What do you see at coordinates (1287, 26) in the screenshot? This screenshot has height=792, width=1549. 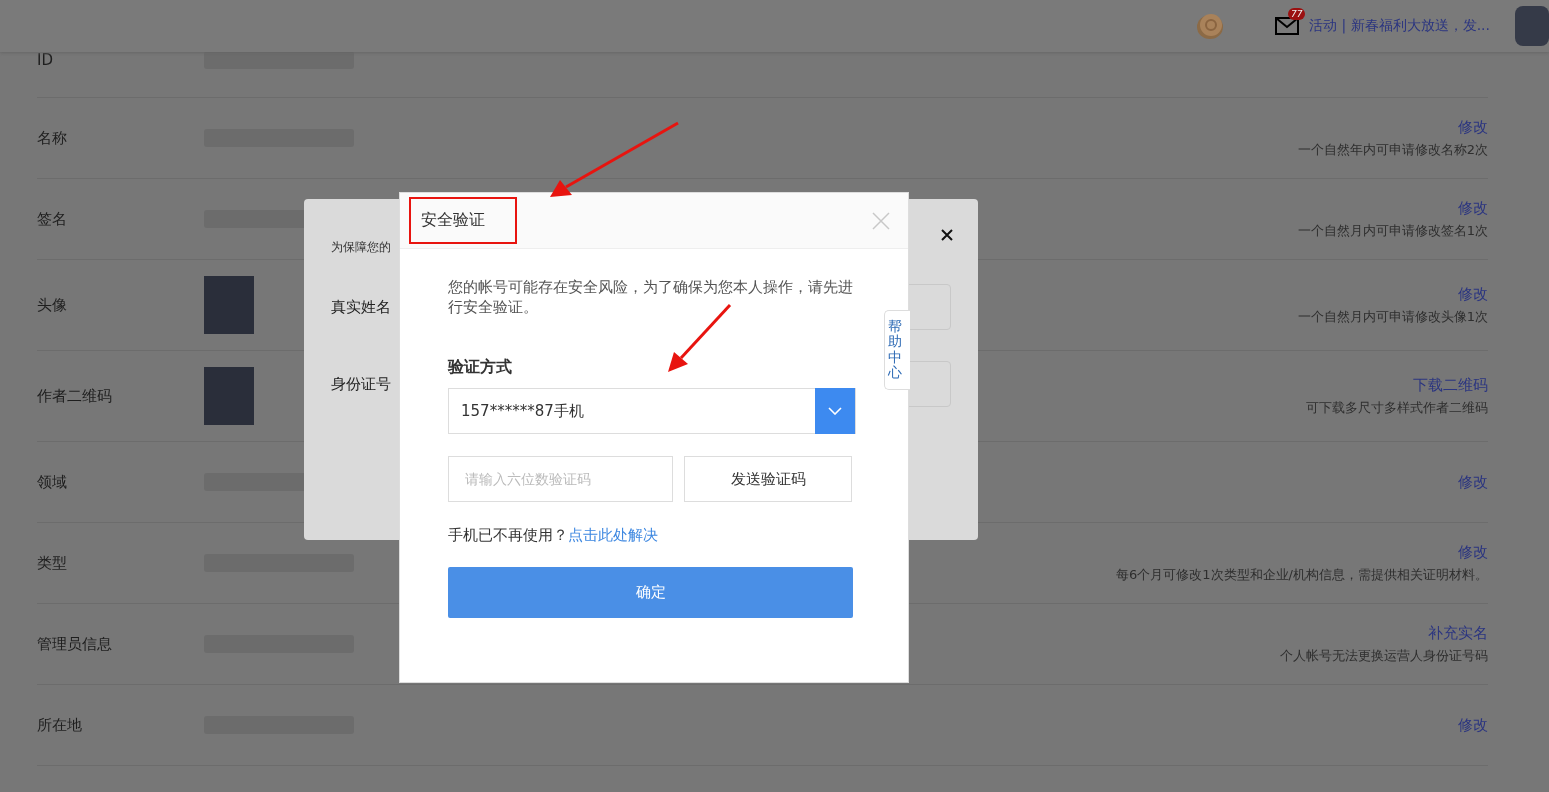 I see `mail-icon` at bounding box center [1287, 26].